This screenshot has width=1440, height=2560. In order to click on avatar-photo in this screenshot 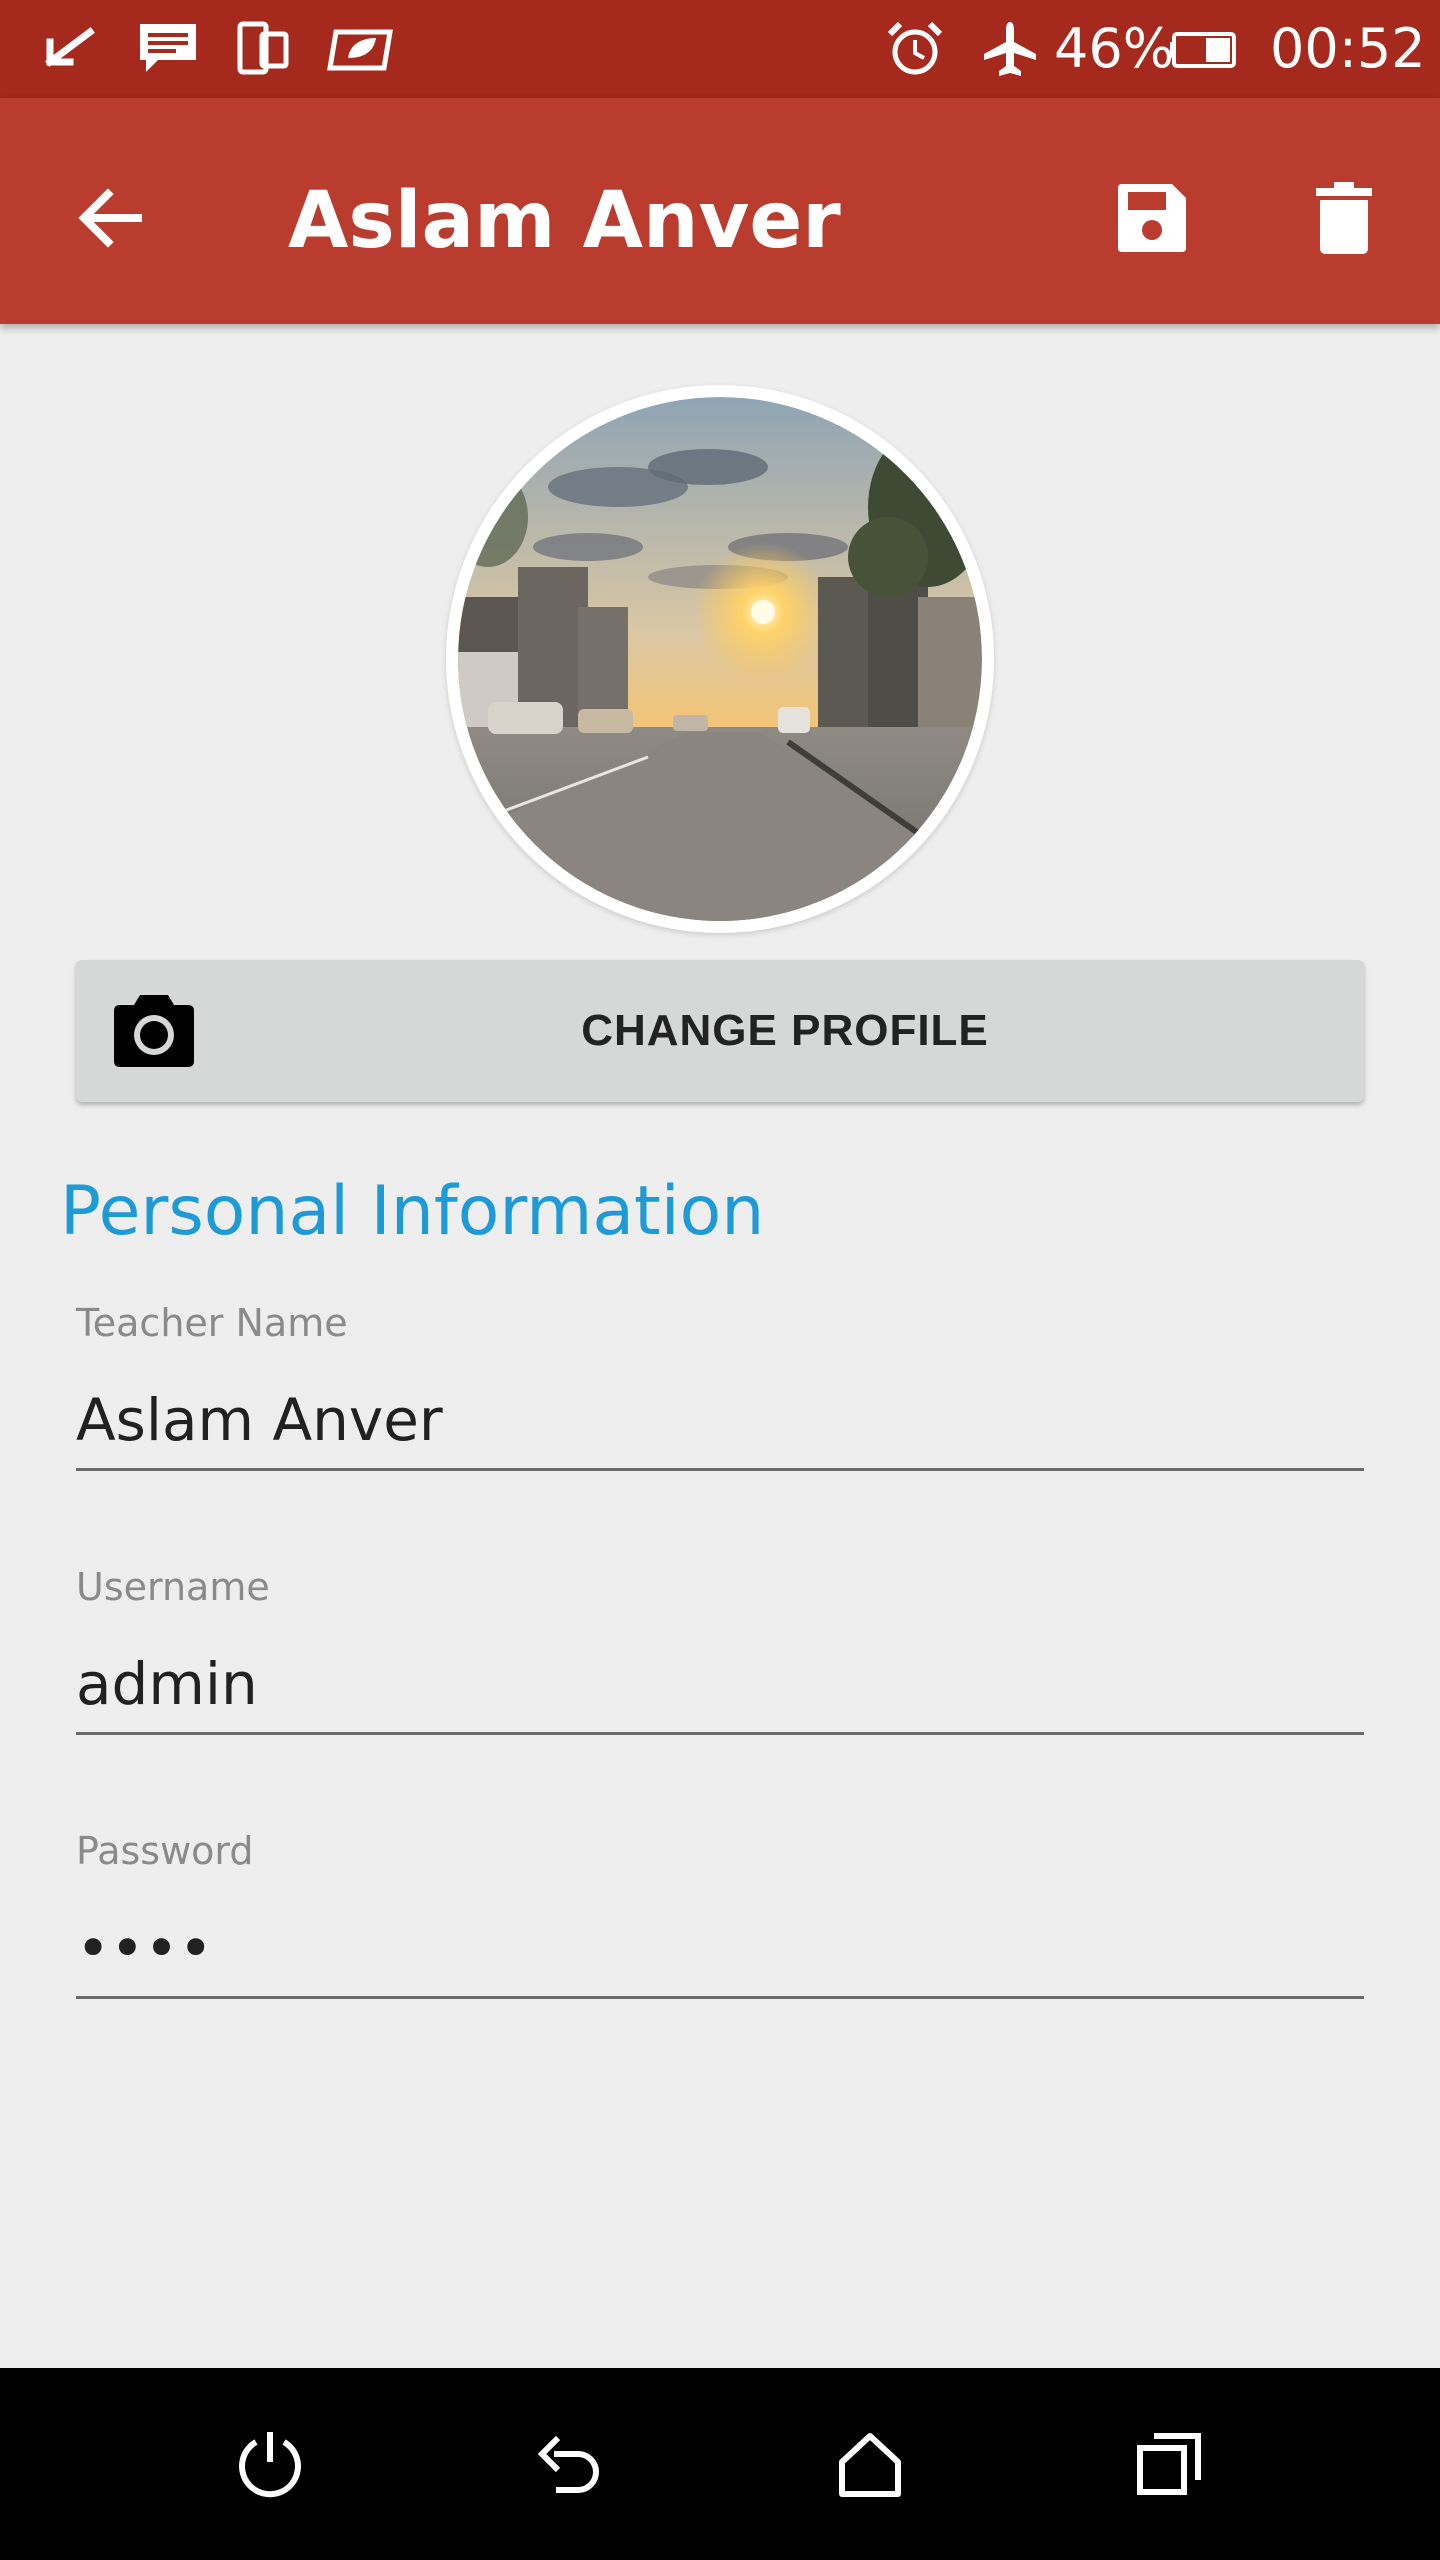, I will do `click(720, 659)`.